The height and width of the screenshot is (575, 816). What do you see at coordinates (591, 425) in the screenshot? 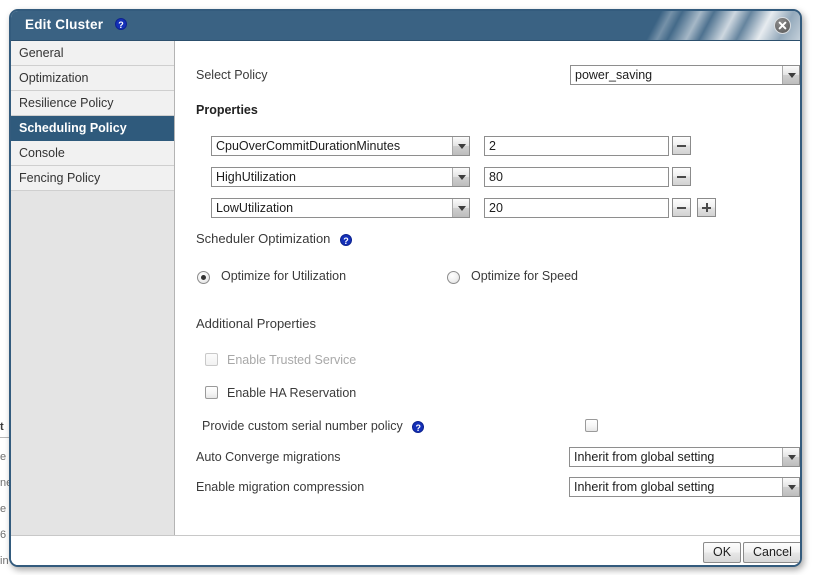
I see `checkbox-provide-custom-serial-number-policy` at bounding box center [591, 425].